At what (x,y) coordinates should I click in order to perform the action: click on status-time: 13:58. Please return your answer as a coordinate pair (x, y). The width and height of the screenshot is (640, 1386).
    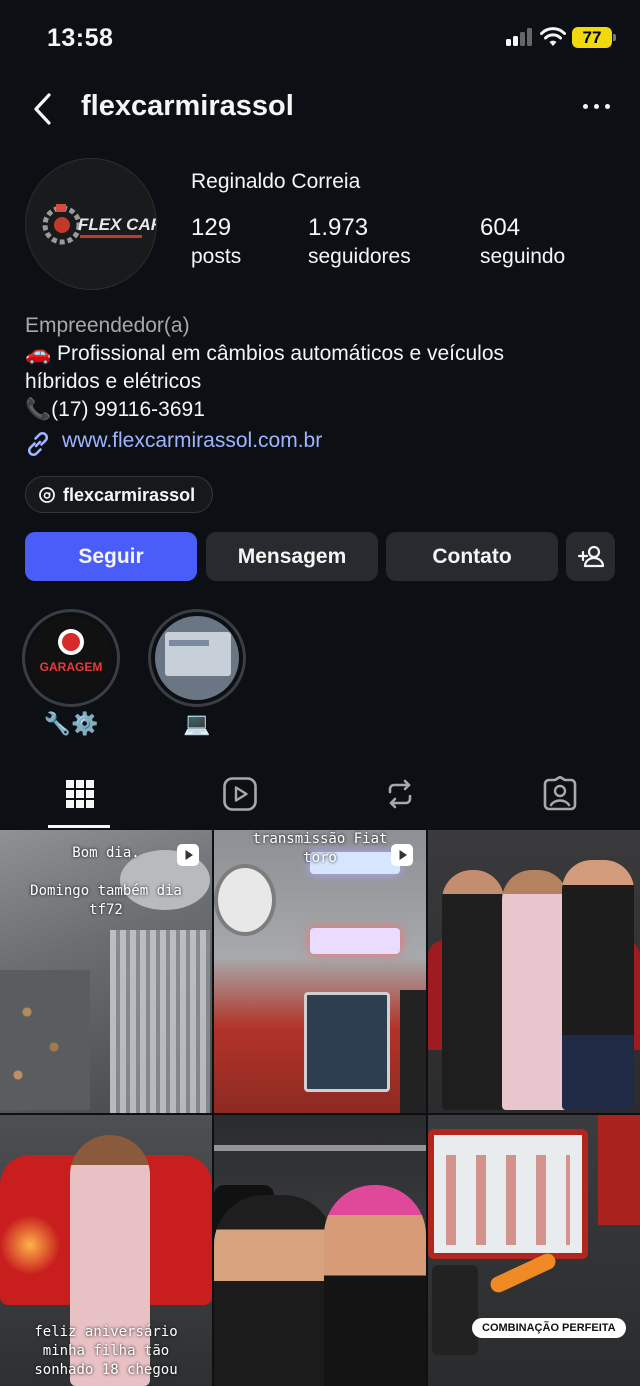
    Looking at the image, I should click on (80, 38).